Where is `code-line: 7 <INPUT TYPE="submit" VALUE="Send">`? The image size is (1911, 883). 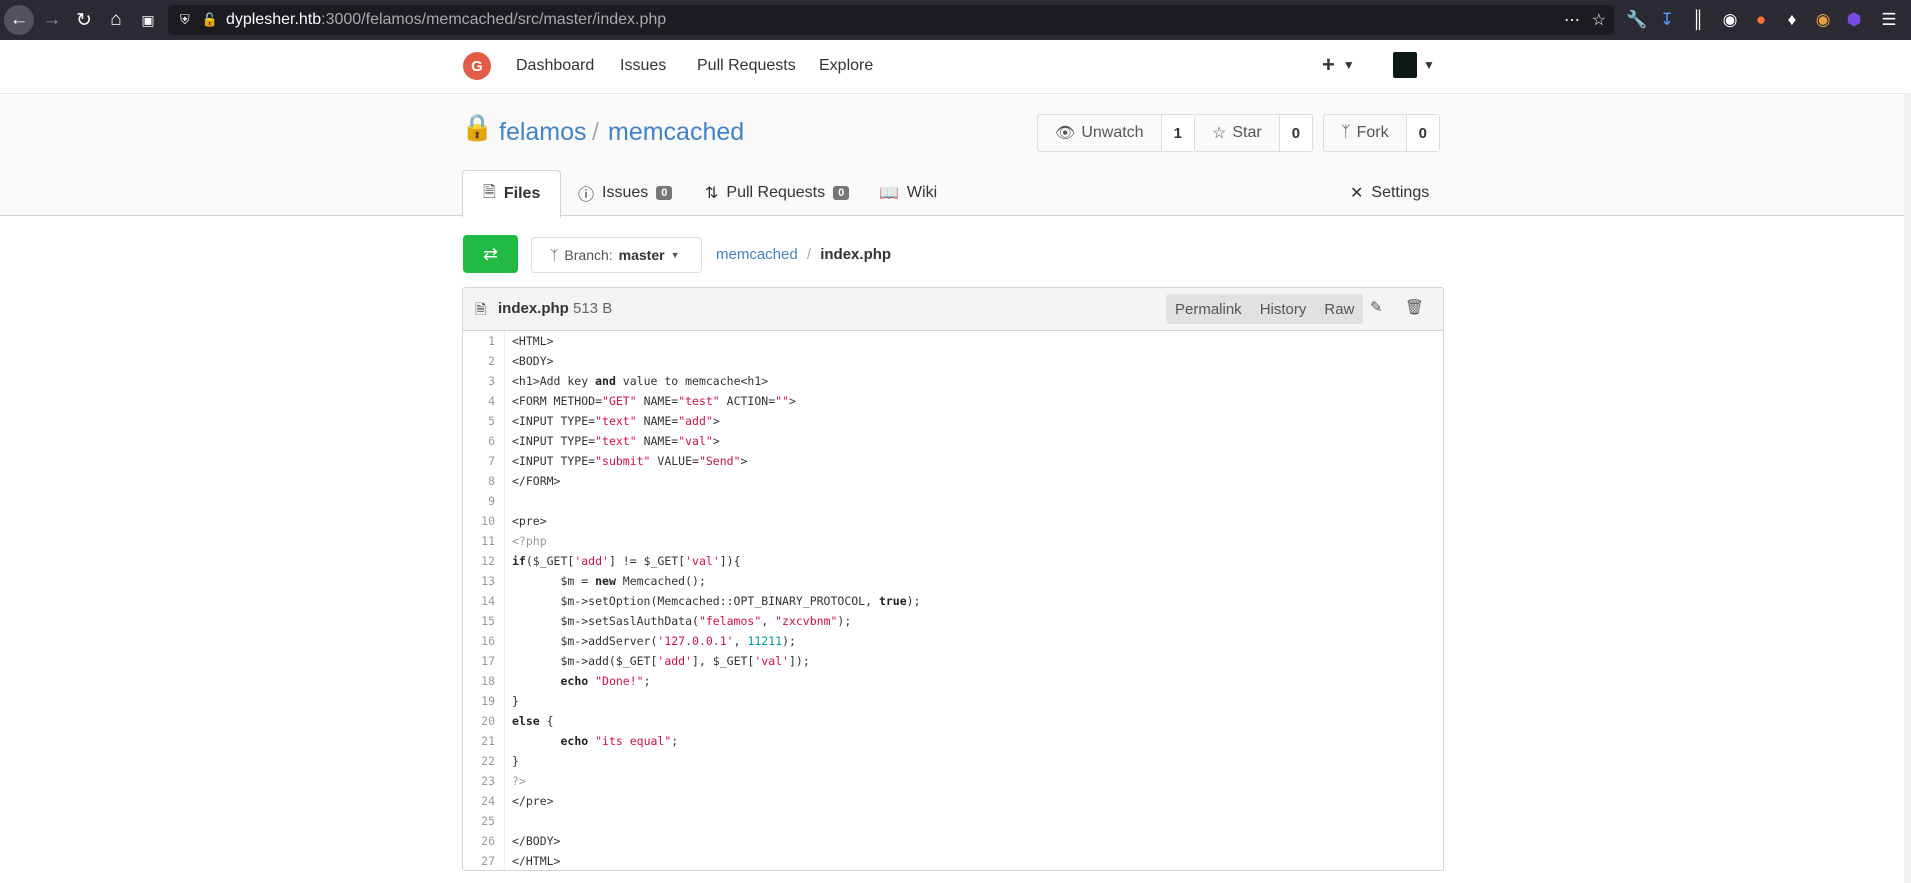
code-line: 7 <INPUT TYPE="submit" VALUE="Send"> is located at coordinates (953, 461).